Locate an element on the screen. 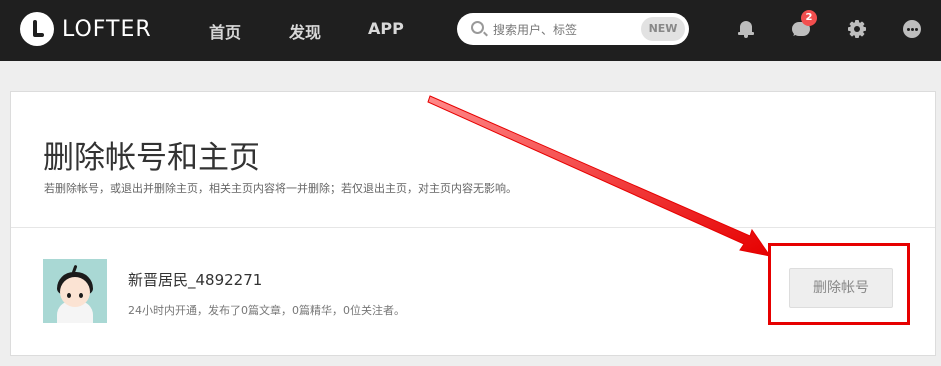 This screenshot has width=941, height=366. nav-home: 首页 is located at coordinates (225, 31).